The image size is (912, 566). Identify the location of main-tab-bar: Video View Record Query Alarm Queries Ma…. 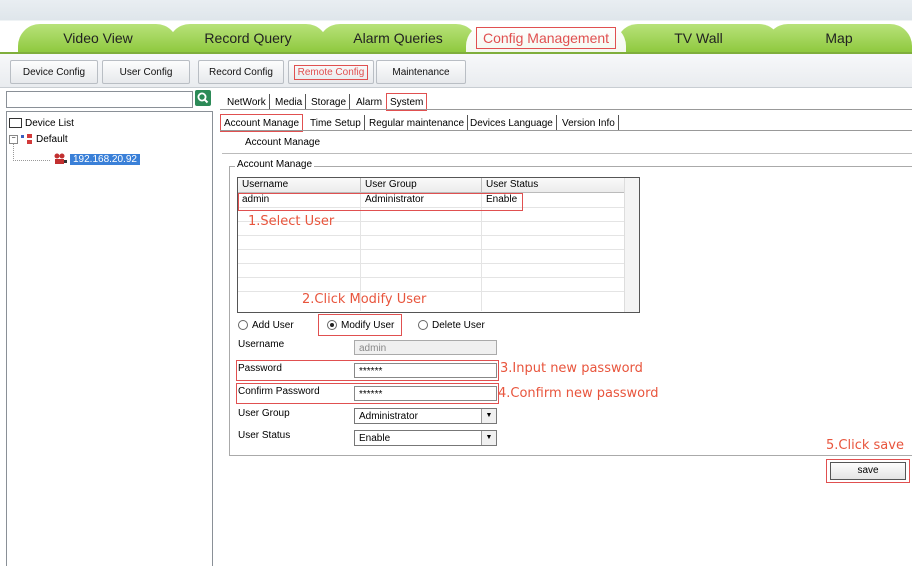
(456, 26).